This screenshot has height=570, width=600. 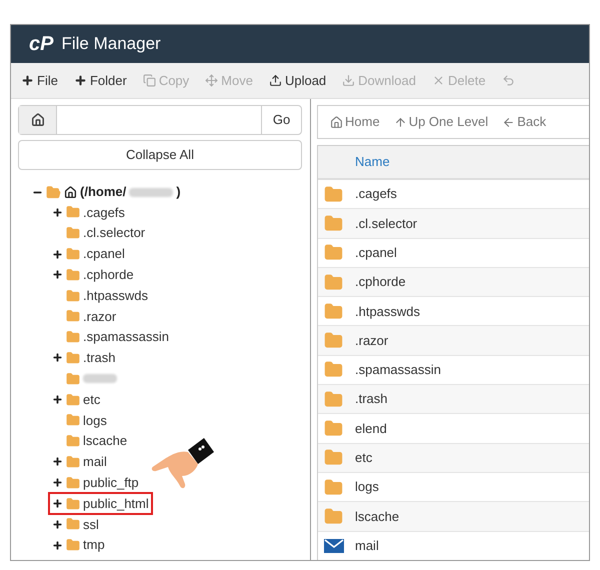 I want to click on delete-icon, so click(x=438, y=80).